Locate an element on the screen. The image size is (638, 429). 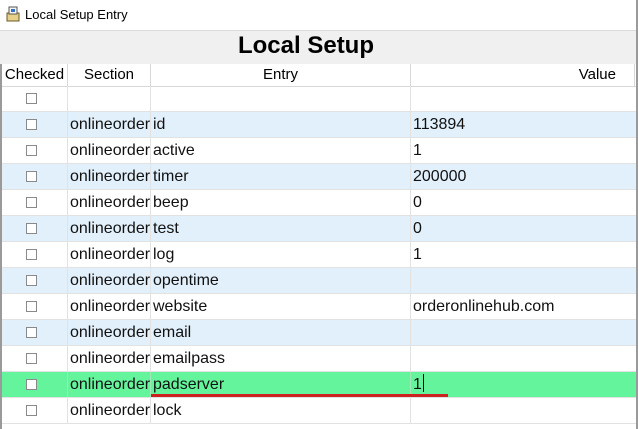
table-row: onlineorder email is located at coordinates (319, 333).